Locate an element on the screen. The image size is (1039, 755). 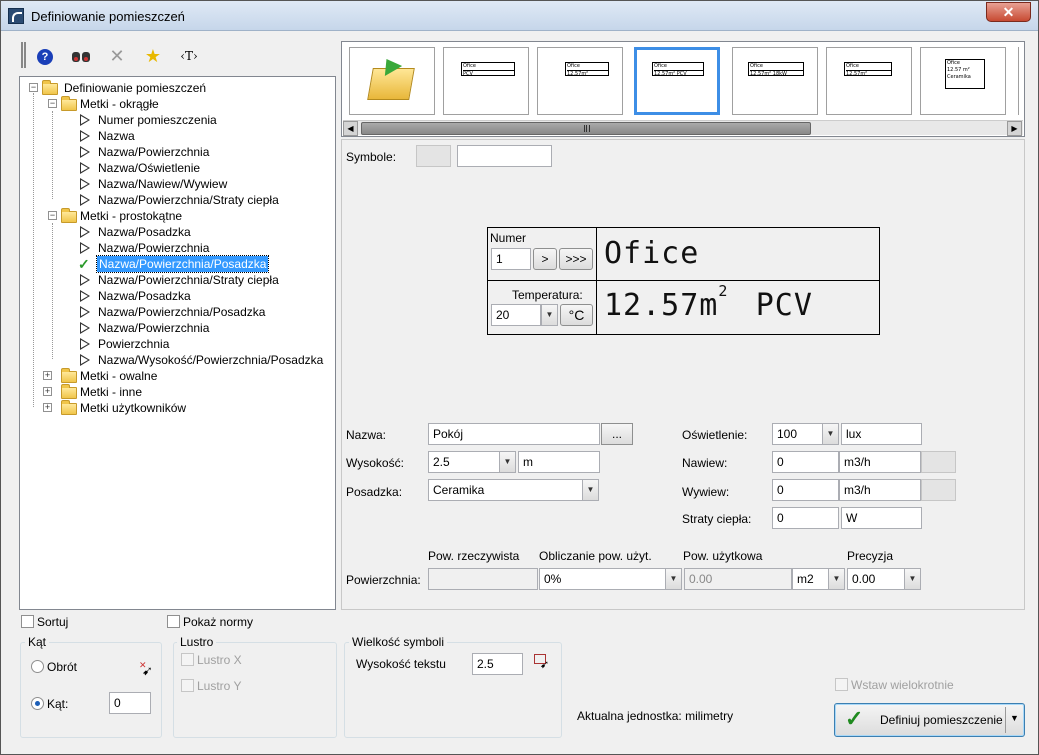
label-tag-icon is located at coordinates (85, 280).